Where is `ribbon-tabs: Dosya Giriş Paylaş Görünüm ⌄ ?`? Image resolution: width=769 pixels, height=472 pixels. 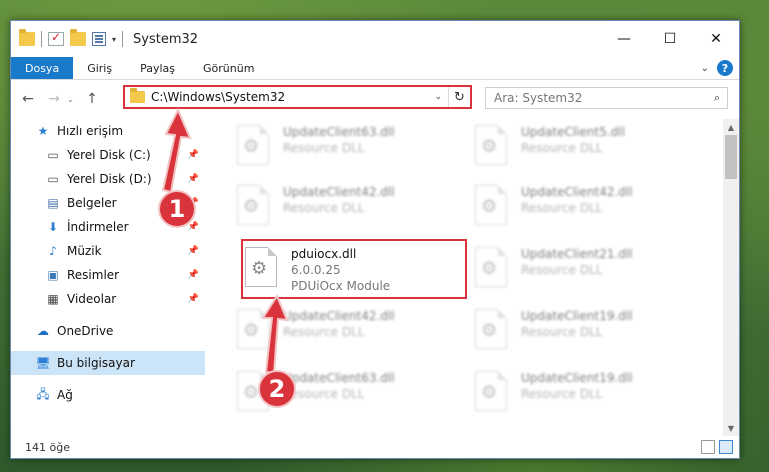
ribbon-tabs: Dosya Giriş Paylaş Görünüm ⌄ ? is located at coordinates (375, 68).